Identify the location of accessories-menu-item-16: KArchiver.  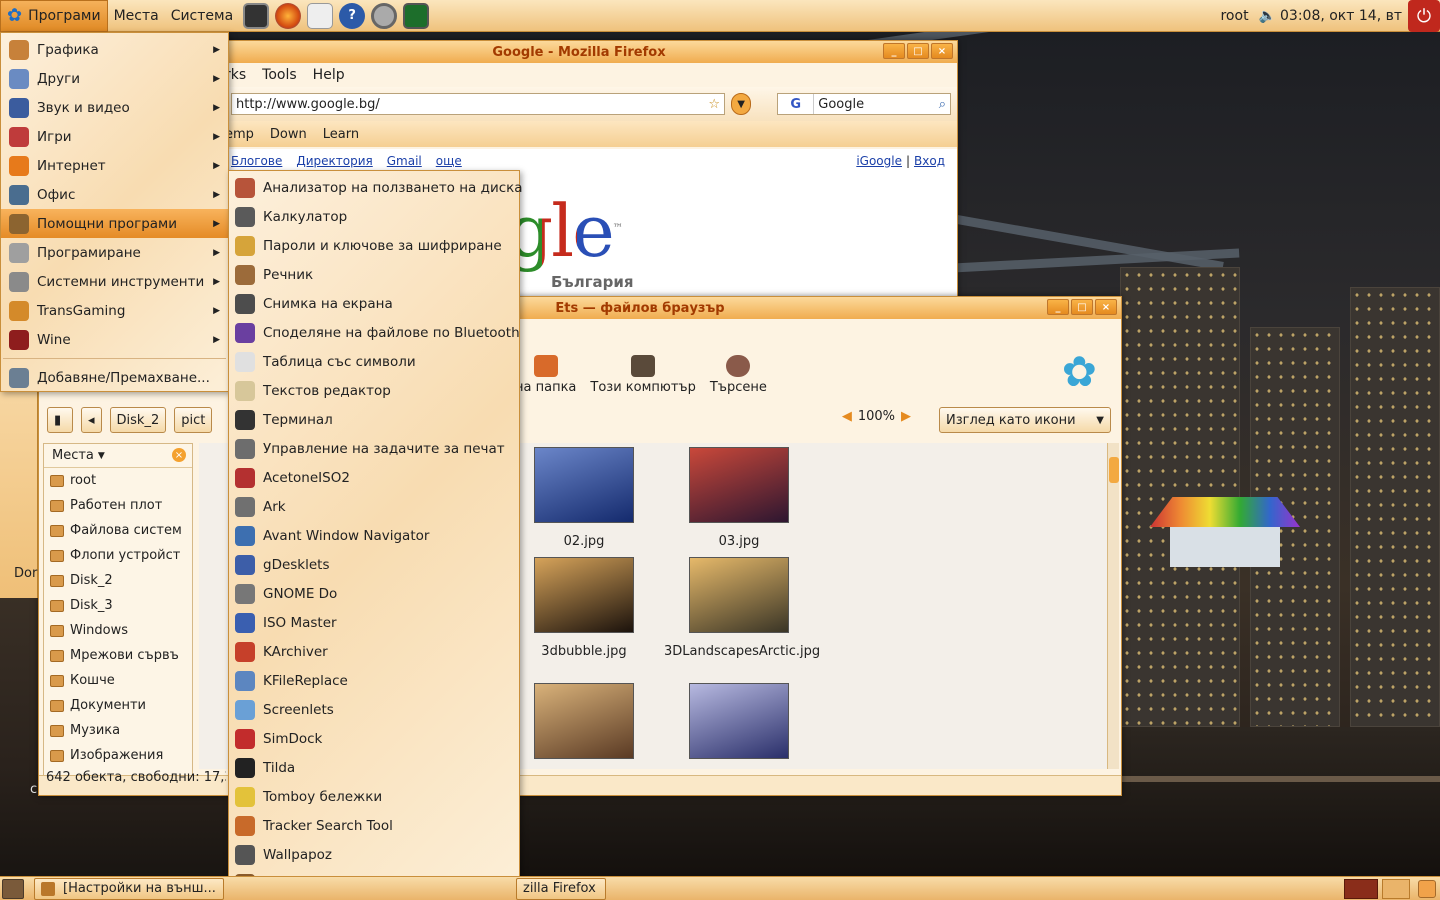
(374, 651).